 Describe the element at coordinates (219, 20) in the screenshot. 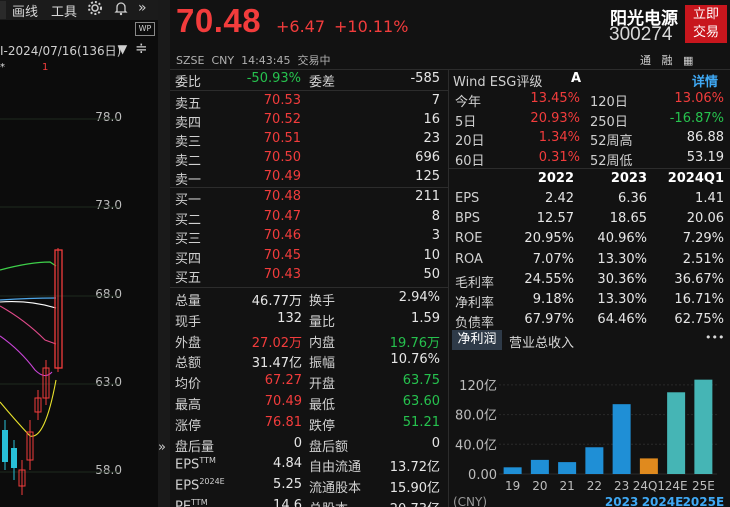

I see `last-price: 70.48` at that location.